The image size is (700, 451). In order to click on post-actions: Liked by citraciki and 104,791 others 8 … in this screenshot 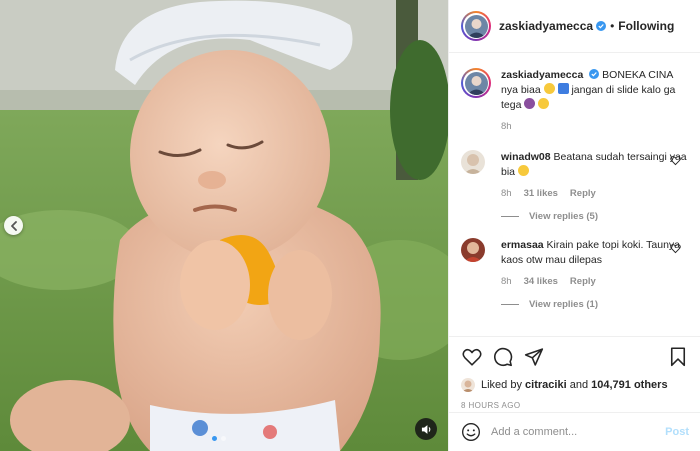, I will do `click(574, 373)`.